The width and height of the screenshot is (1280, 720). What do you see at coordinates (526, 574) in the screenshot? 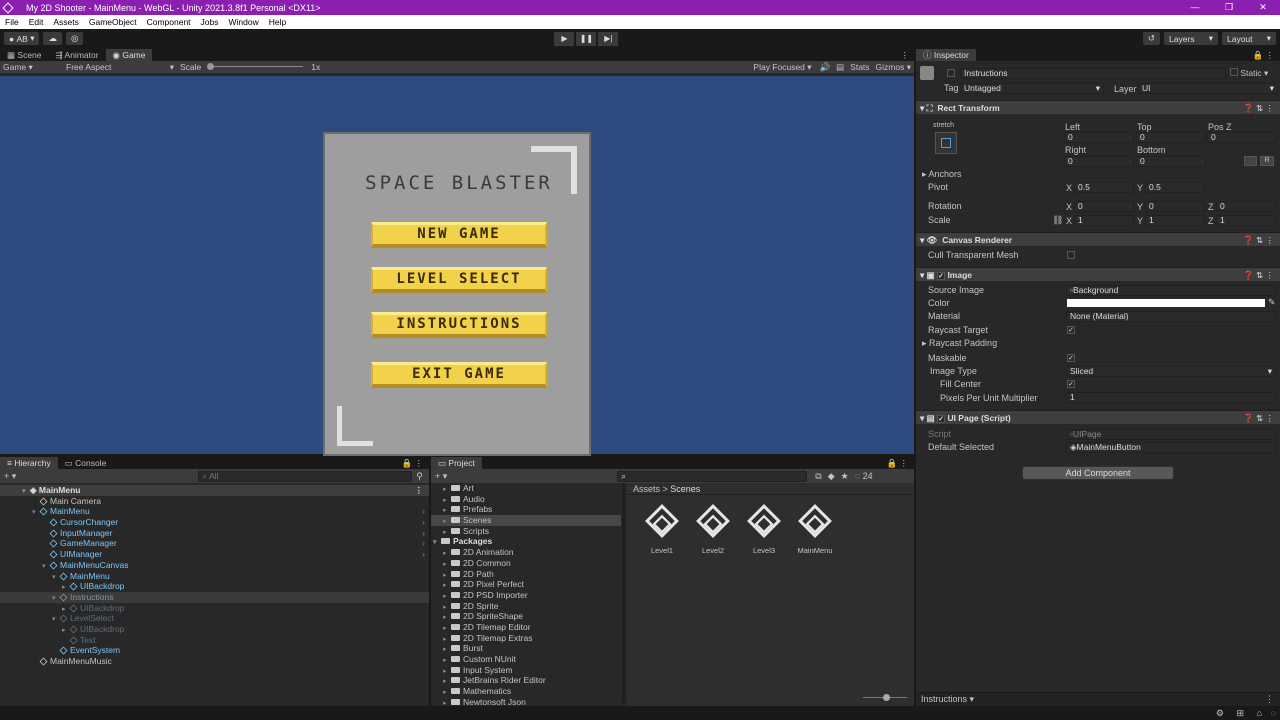
I see `package-2d-path: ▸ 2D Path` at bounding box center [526, 574].